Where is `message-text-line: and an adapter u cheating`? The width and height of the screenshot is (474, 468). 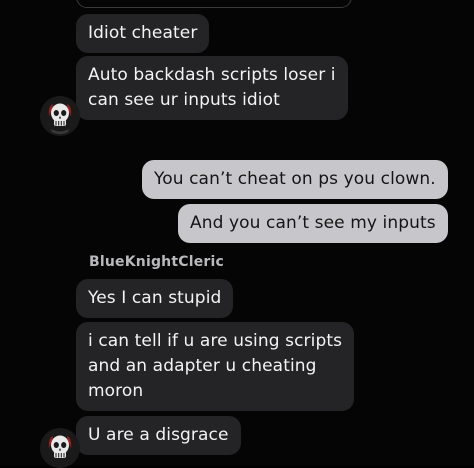
message-text-line: and an adapter u cheating is located at coordinates (202, 366).